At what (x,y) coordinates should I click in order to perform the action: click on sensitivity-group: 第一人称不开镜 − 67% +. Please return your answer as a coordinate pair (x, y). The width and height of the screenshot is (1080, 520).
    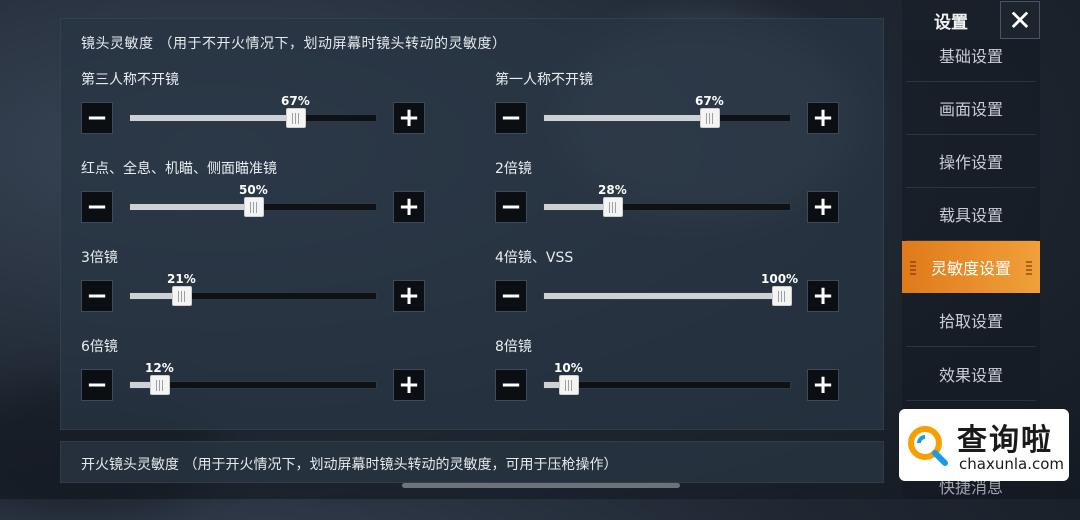
    Looking at the image, I should click on (675, 109).